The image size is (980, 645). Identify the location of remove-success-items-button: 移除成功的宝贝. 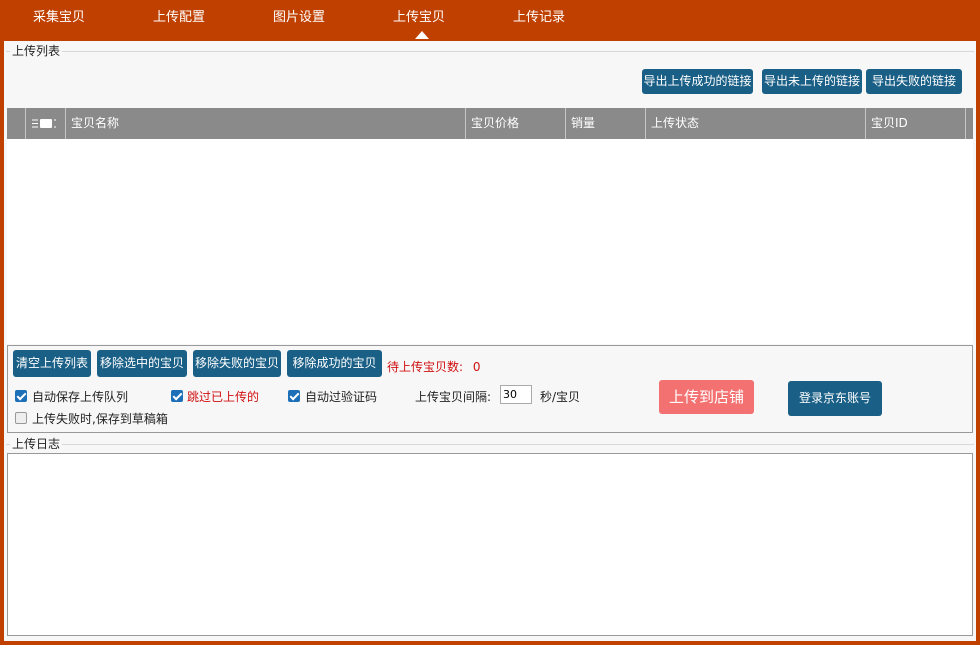
(334, 363).